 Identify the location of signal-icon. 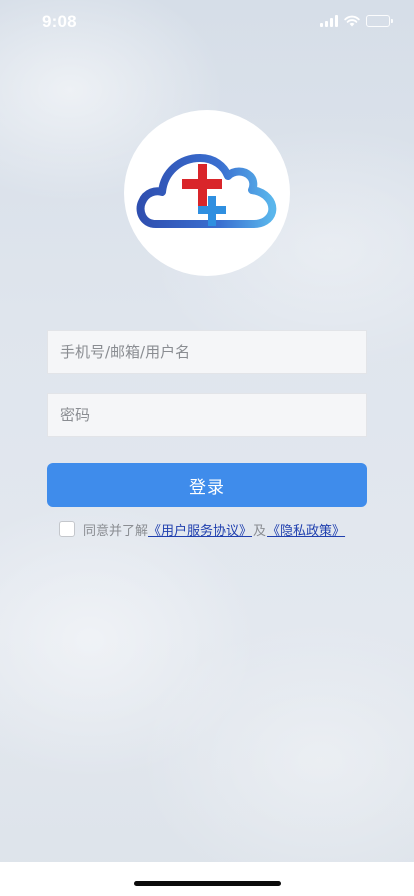
(329, 21).